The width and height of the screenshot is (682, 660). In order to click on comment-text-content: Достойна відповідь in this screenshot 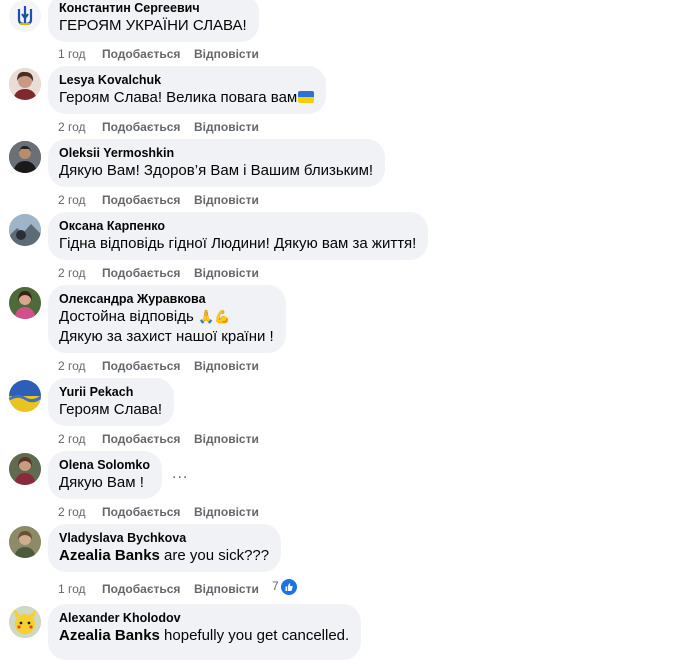, I will do `click(126, 316)`.